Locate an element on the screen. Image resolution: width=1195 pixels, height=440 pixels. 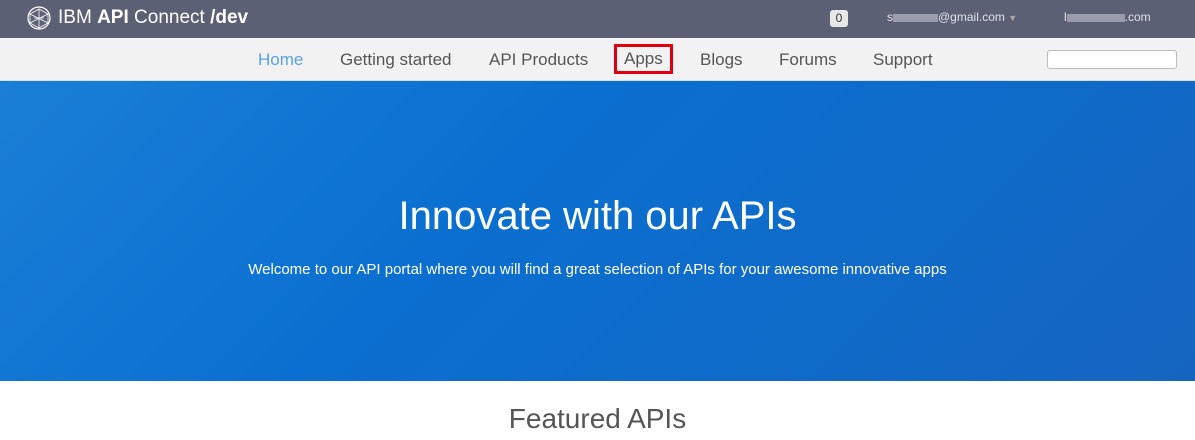
org-end: .com is located at coordinates (1137, 17).